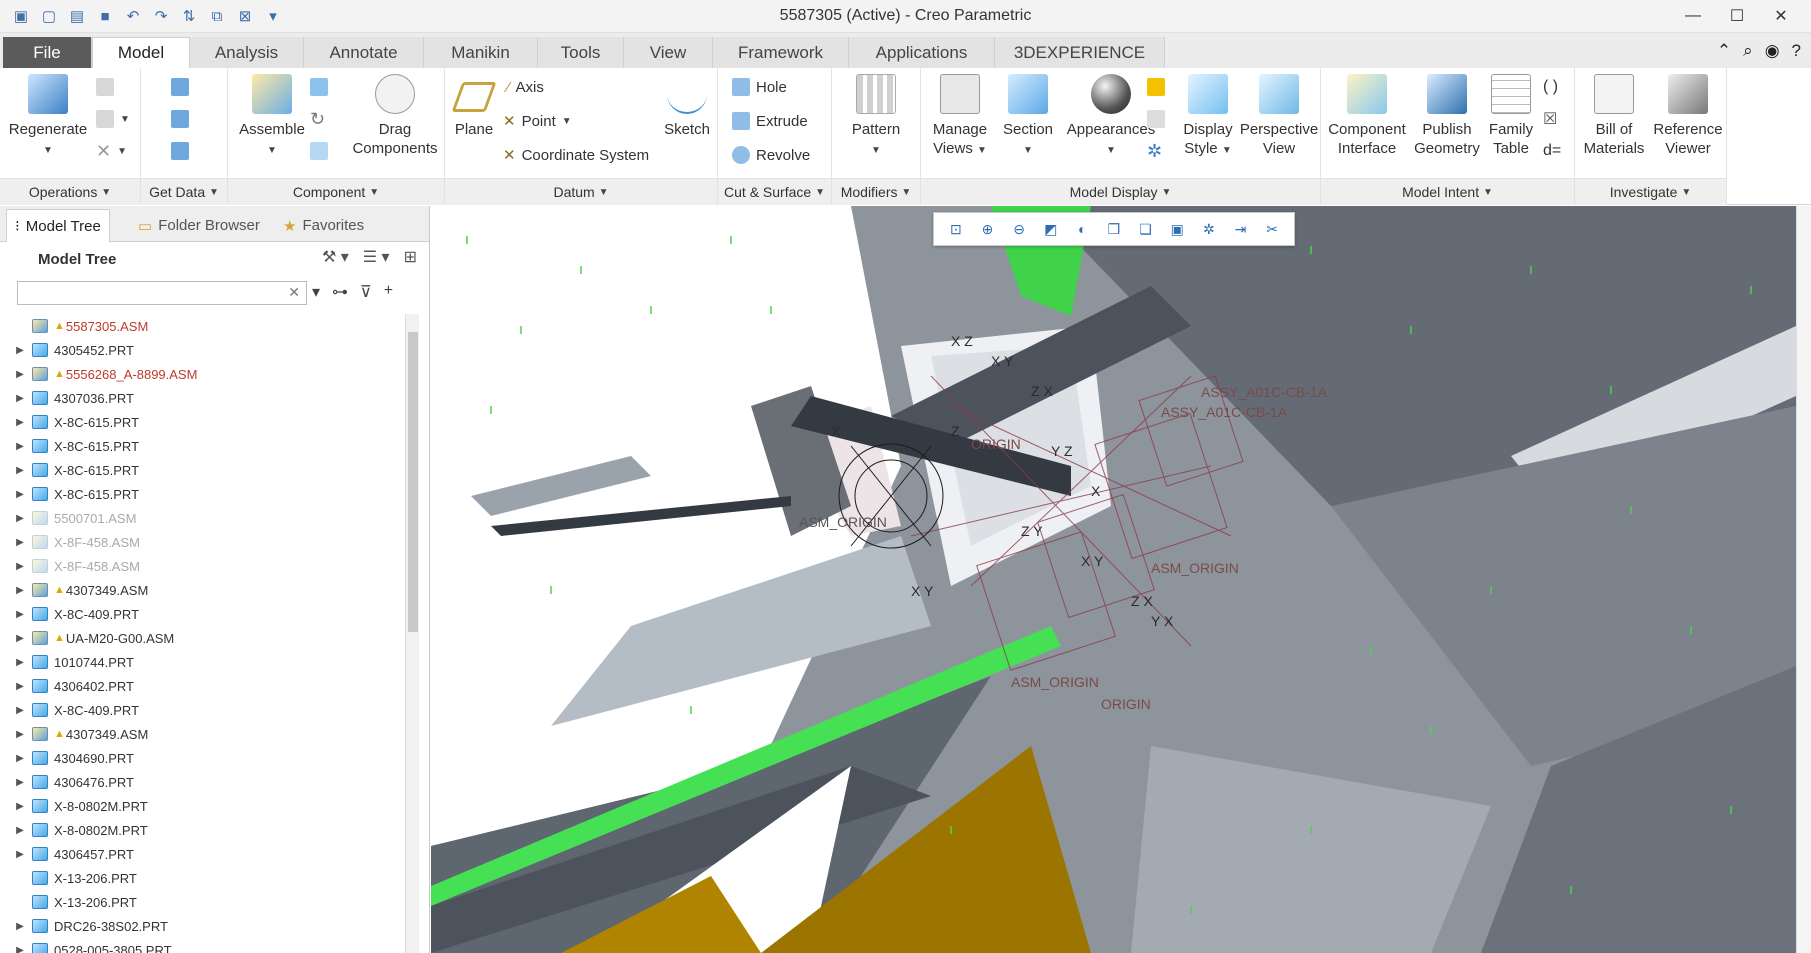  Describe the element at coordinates (184, 191) in the screenshot. I see `get-data-group-label: Get Data ▼` at that location.